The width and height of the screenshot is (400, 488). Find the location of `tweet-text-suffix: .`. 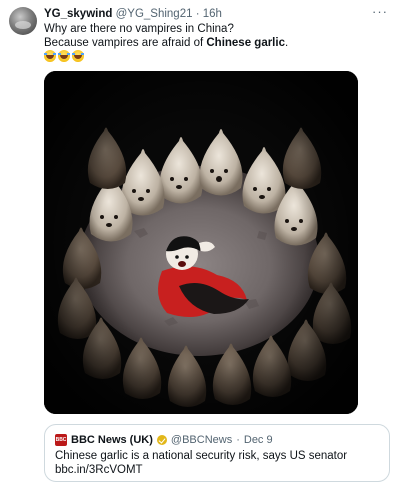

tweet-text-suffix: . is located at coordinates (286, 43).